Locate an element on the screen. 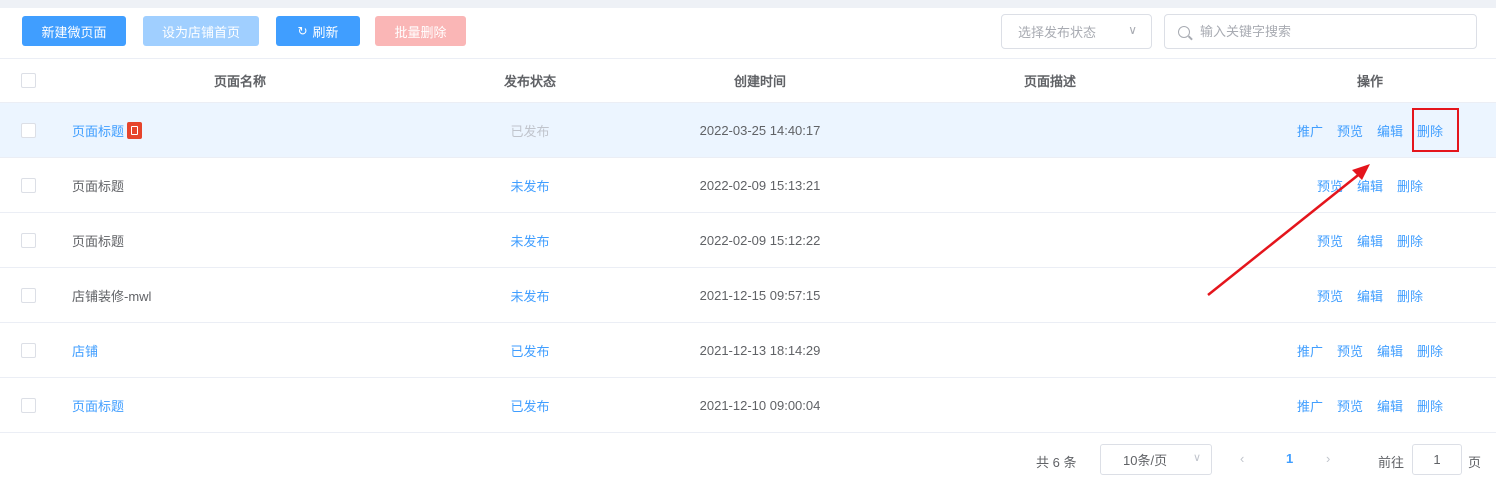 This screenshot has width=1496, height=479. select-all-checkbox is located at coordinates (28, 80).